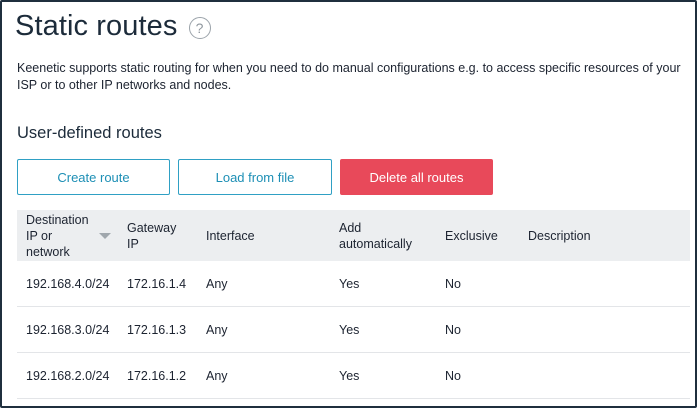 Image resolution: width=697 pixels, height=408 pixels. What do you see at coordinates (57, 235) in the screenshot?
I see `column-header-destination: Destination IP or network` at bounding box center [57, 235].